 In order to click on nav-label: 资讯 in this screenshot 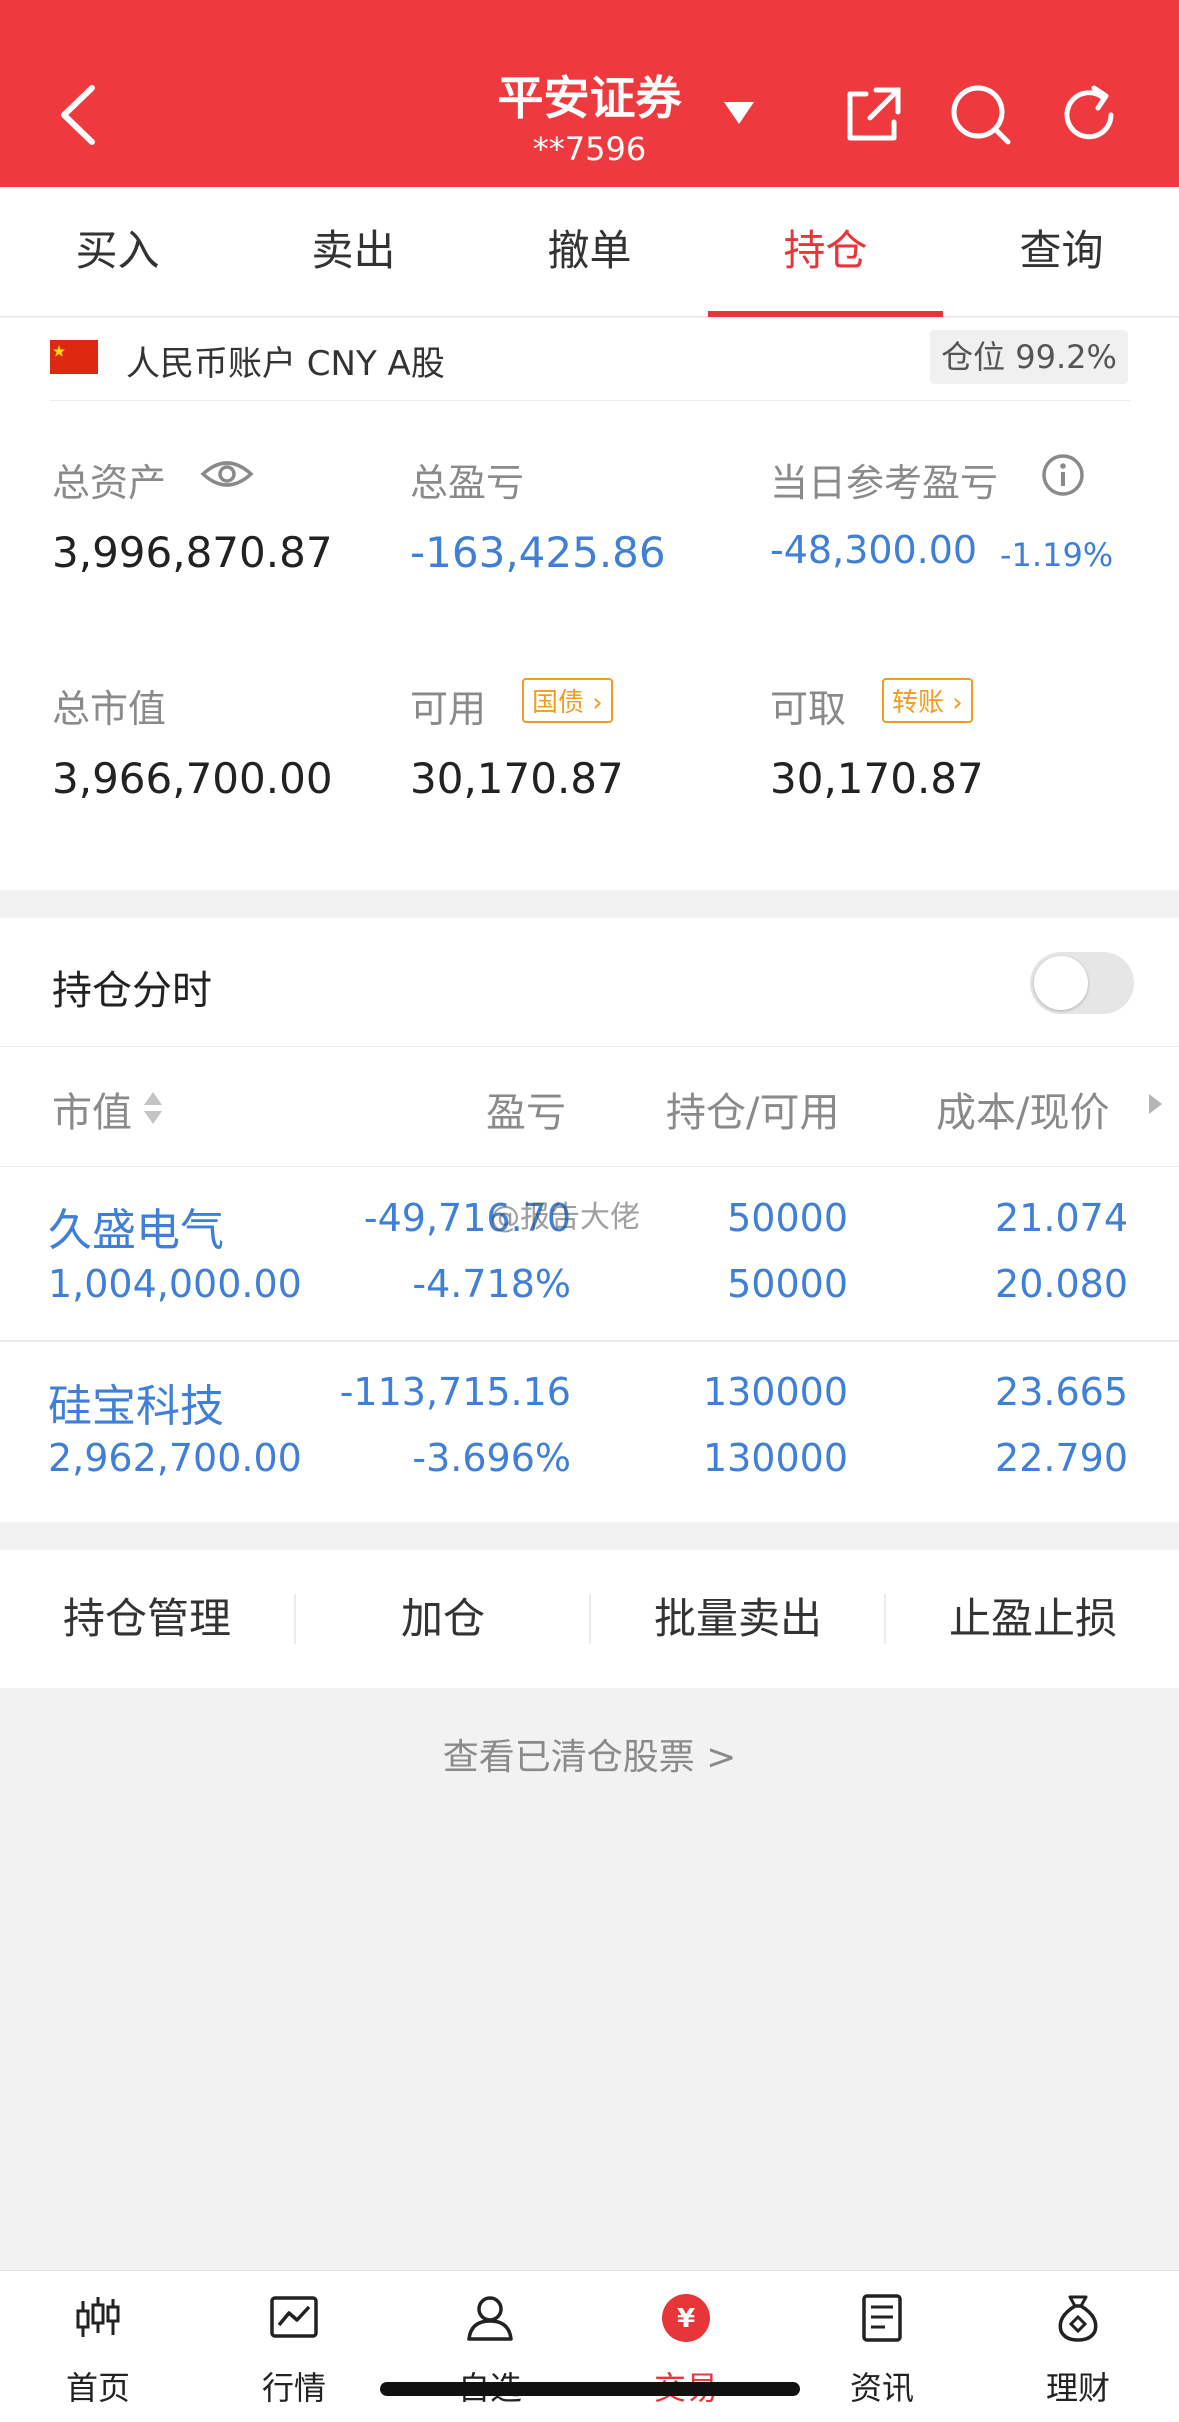, I will do `click(881, 2388)`.